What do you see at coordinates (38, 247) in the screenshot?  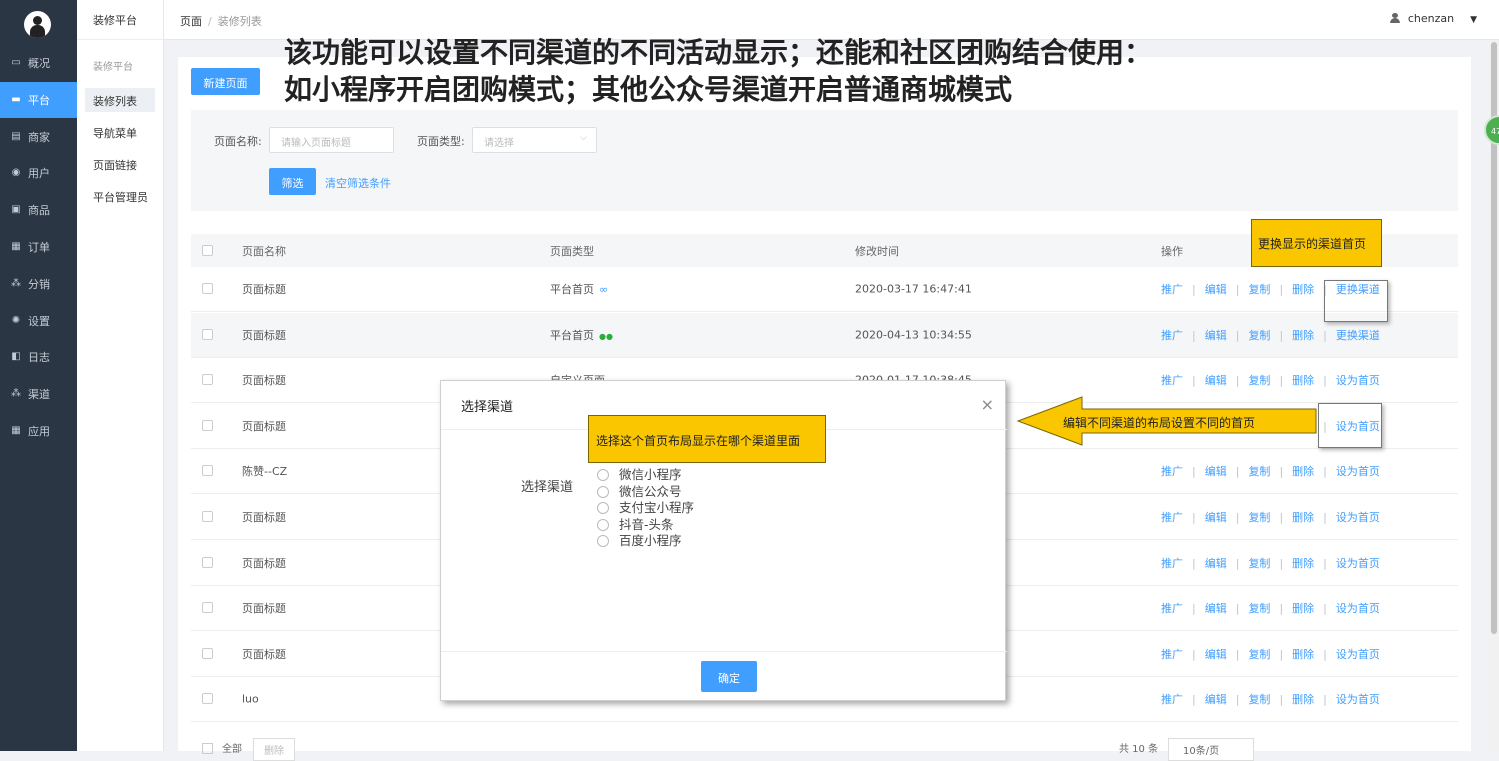 I see `sidebar-item-5: ▦ 订单` at bounding box center [38, 247].